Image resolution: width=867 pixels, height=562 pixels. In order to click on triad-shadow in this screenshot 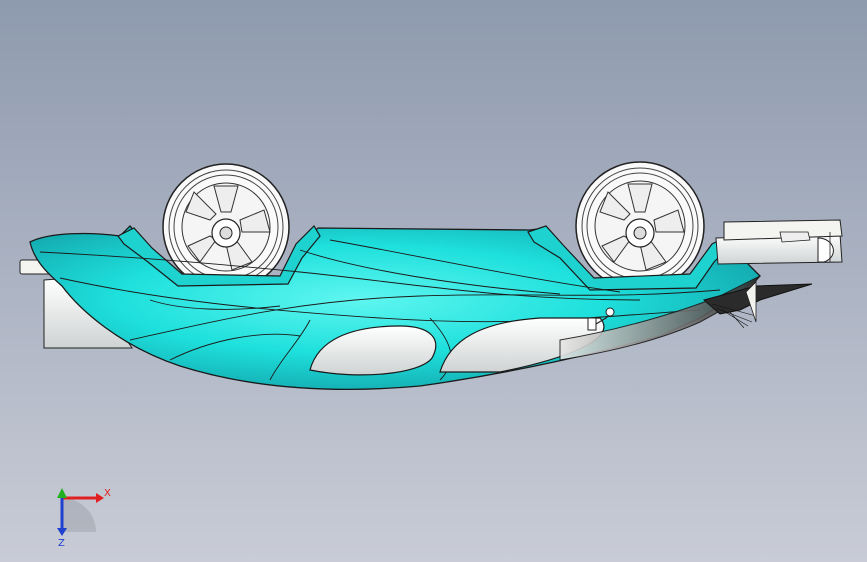, I will do `click(79, 515)`.